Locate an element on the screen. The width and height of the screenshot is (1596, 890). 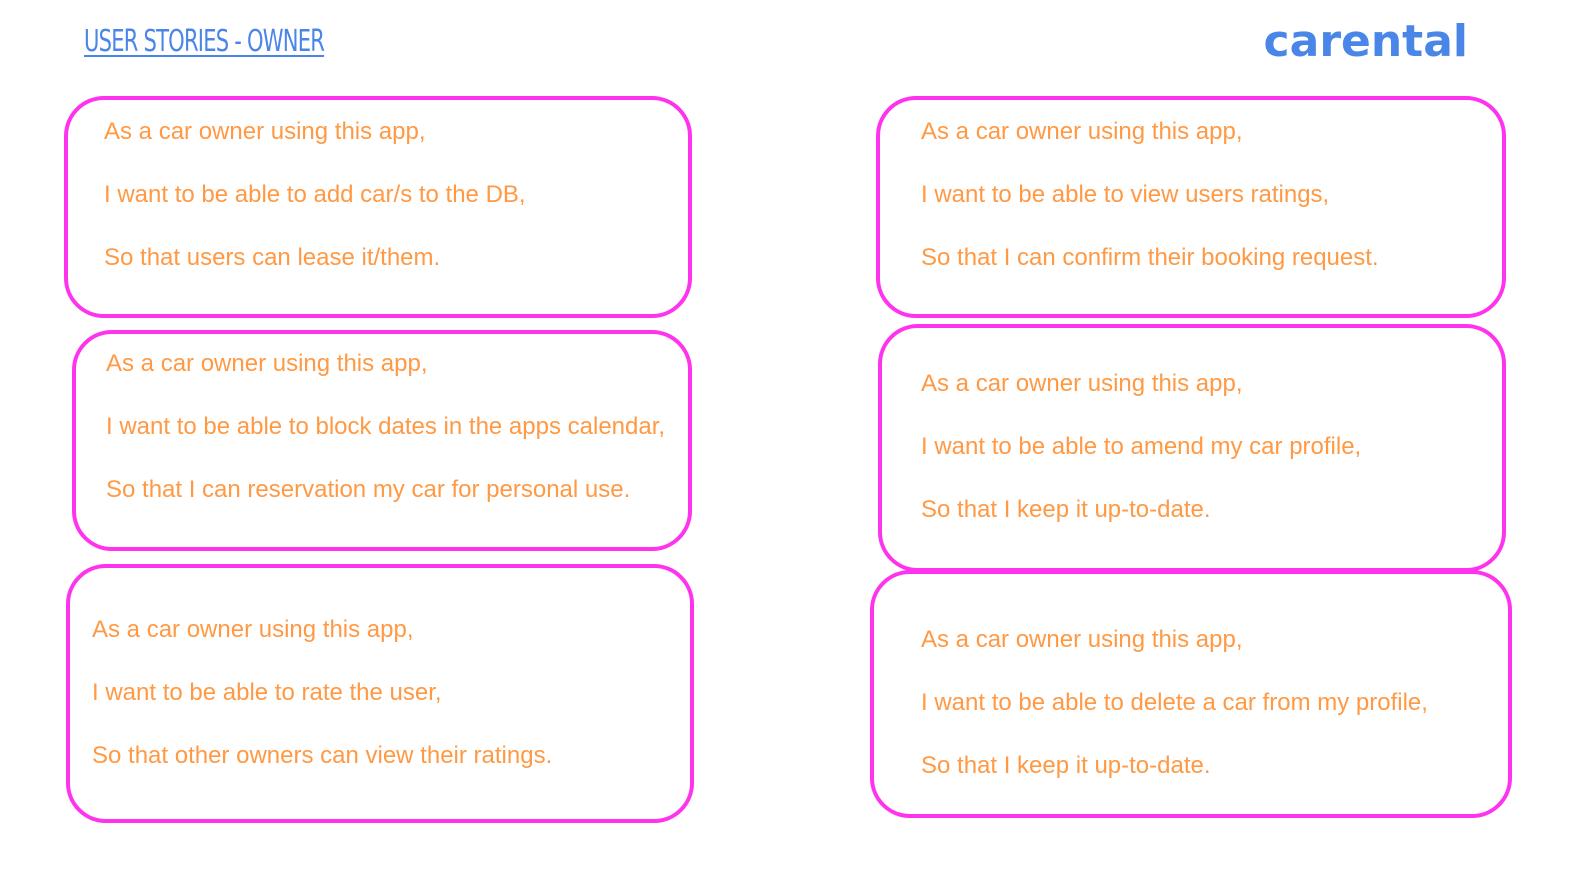
story-goal: I want to be able to rate the user, is located at coordinates (267, 692).